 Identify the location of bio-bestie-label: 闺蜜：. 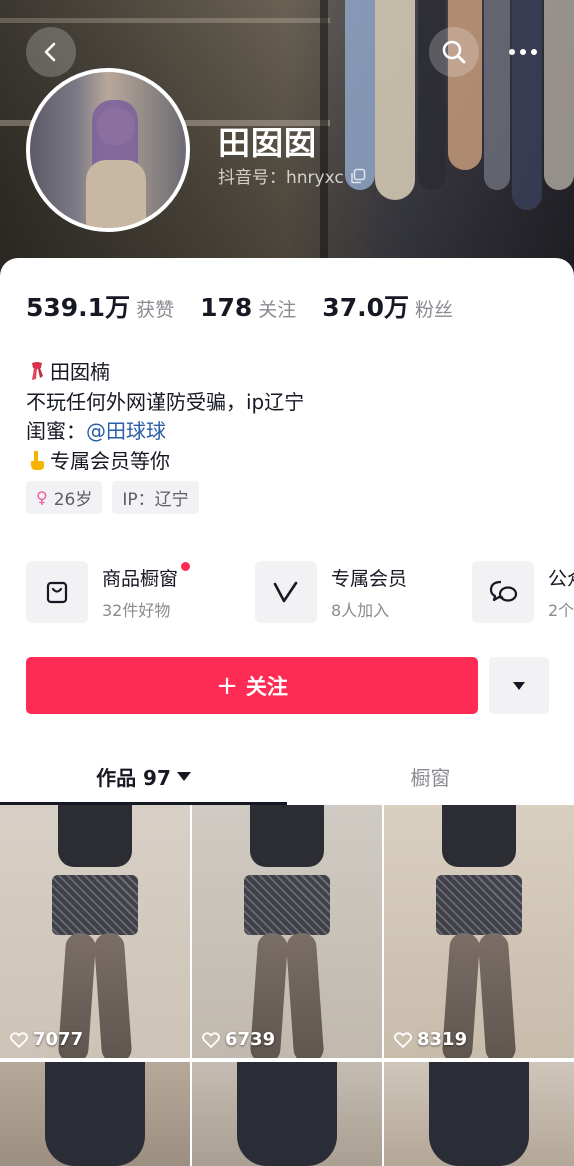
(56, 431).